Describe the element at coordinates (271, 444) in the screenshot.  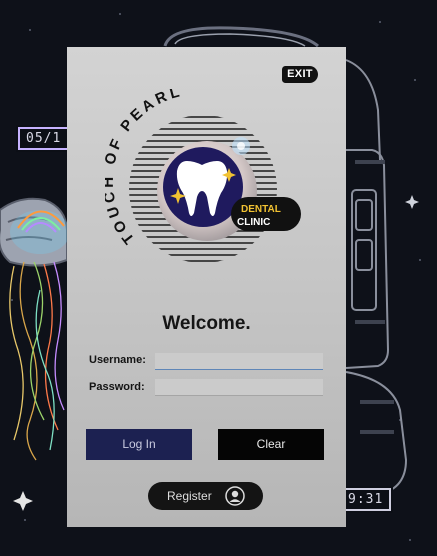
I see `clear-button: Clear` at that location.